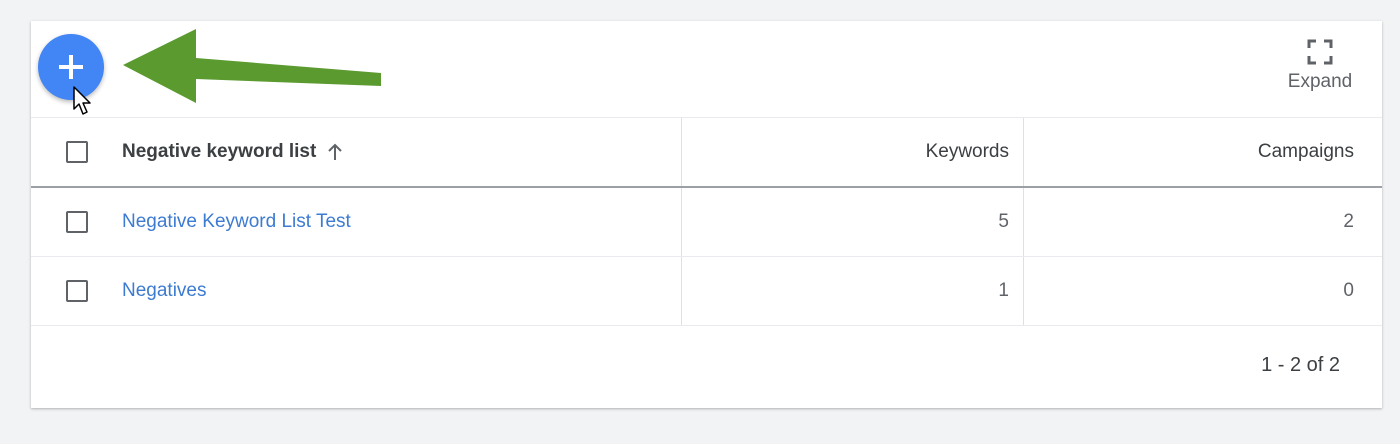  What do you see at coordinates (967, 151) in the screenshot?
I see `column-header-keywords-label: Keywords` at bounding box center [967, 151].